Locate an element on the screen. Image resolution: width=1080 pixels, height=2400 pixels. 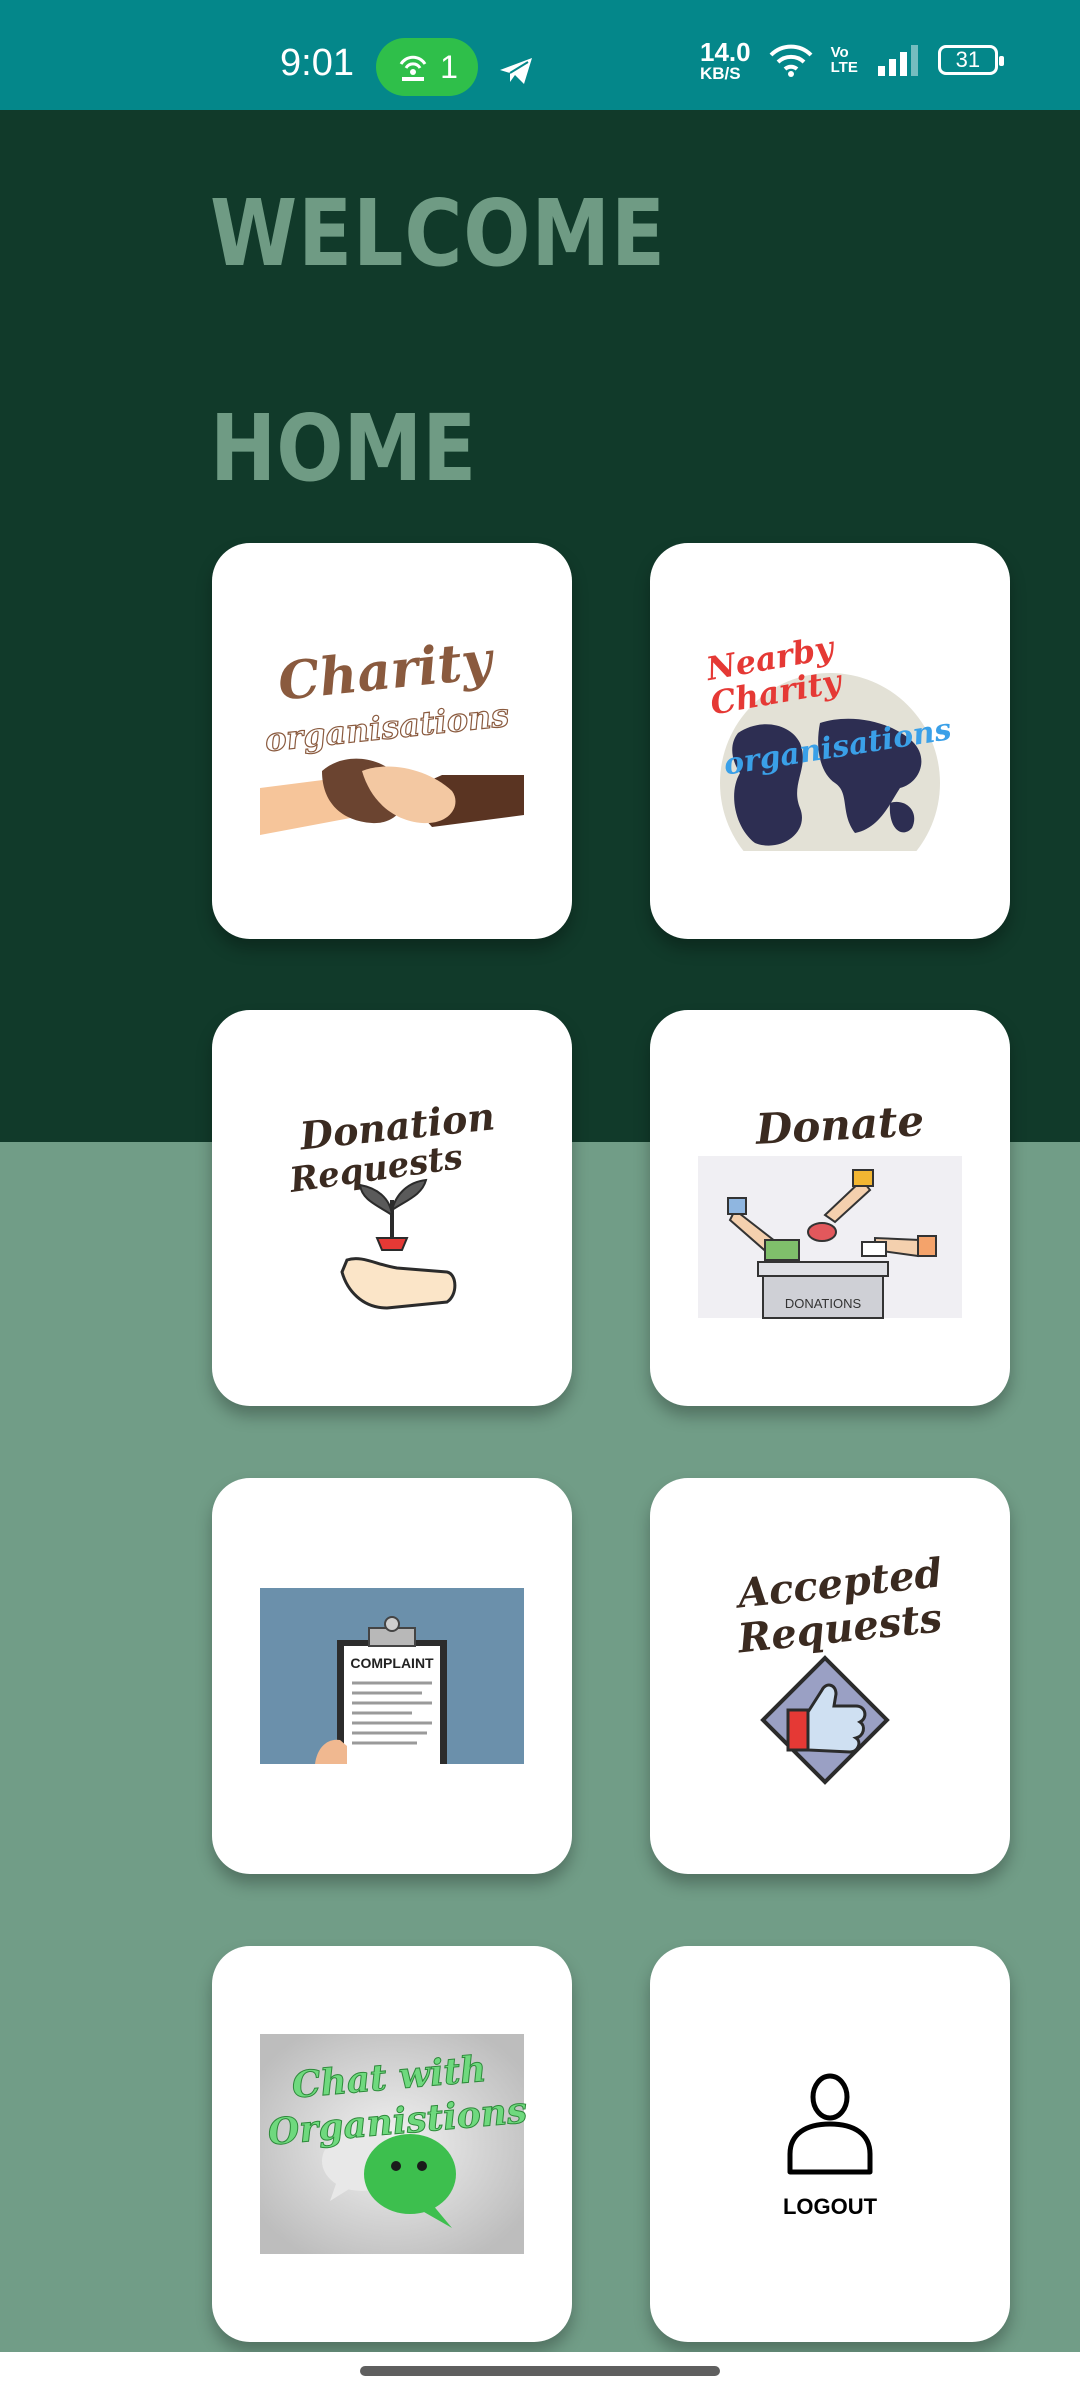
sprout-in-hand-illustration: Donation Requests is located at coordinates (391, 1201).